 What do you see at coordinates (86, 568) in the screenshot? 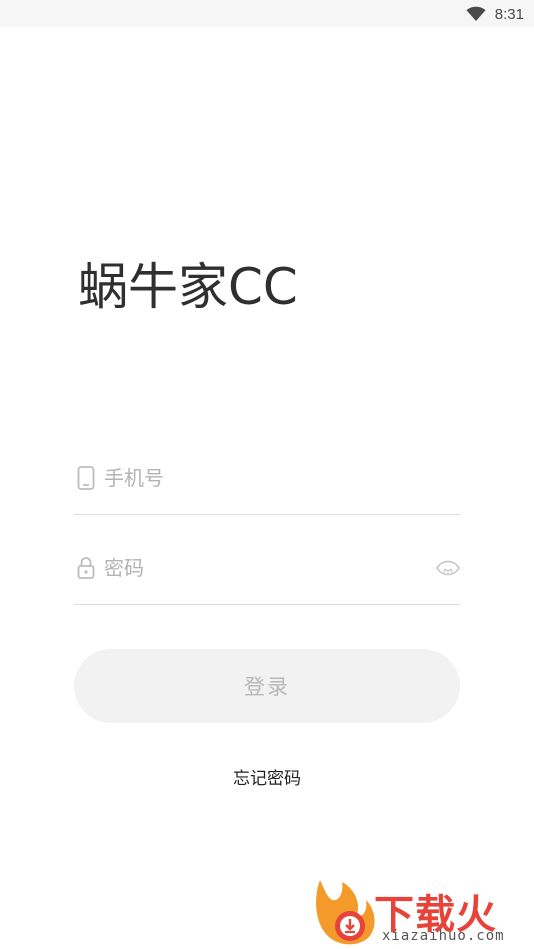
I see `lock-icon` at bounding box center [86, 568].